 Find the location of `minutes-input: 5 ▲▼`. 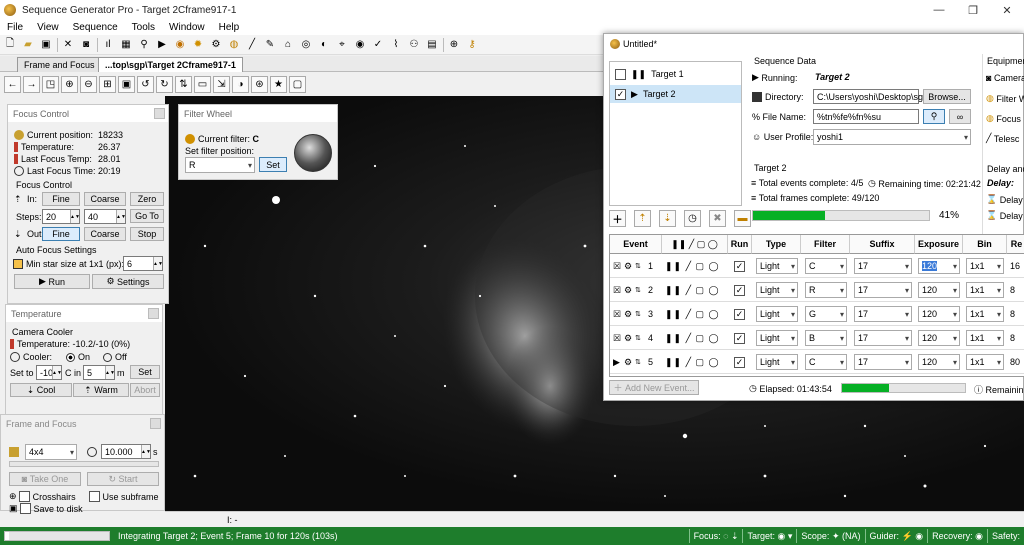

minutes-input: 5 ▲▼ is located at coordinates (99, 372).